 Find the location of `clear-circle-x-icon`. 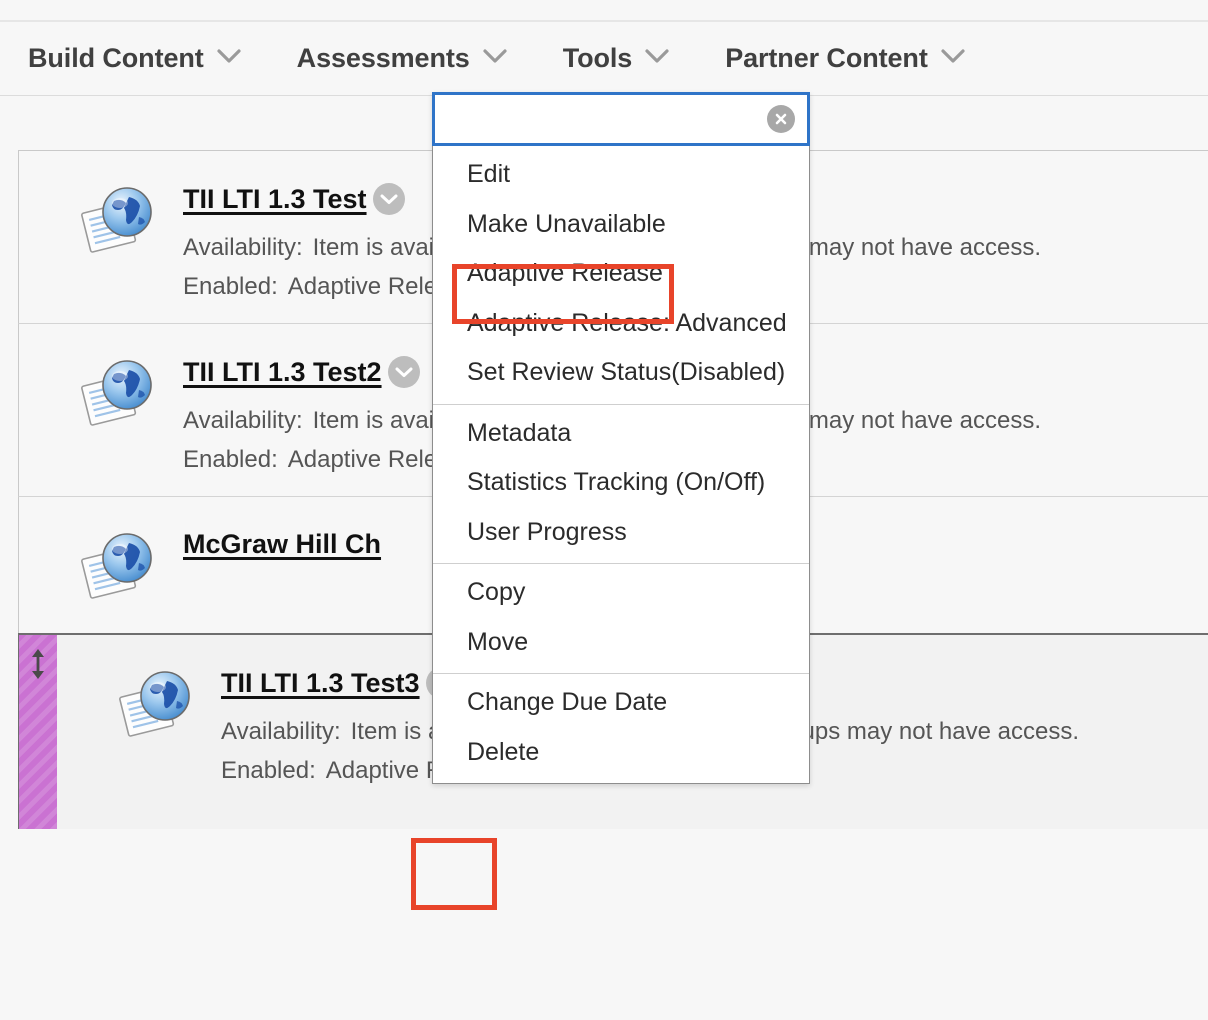

clear-circle-x-icon is located at coordinates (781, 119).